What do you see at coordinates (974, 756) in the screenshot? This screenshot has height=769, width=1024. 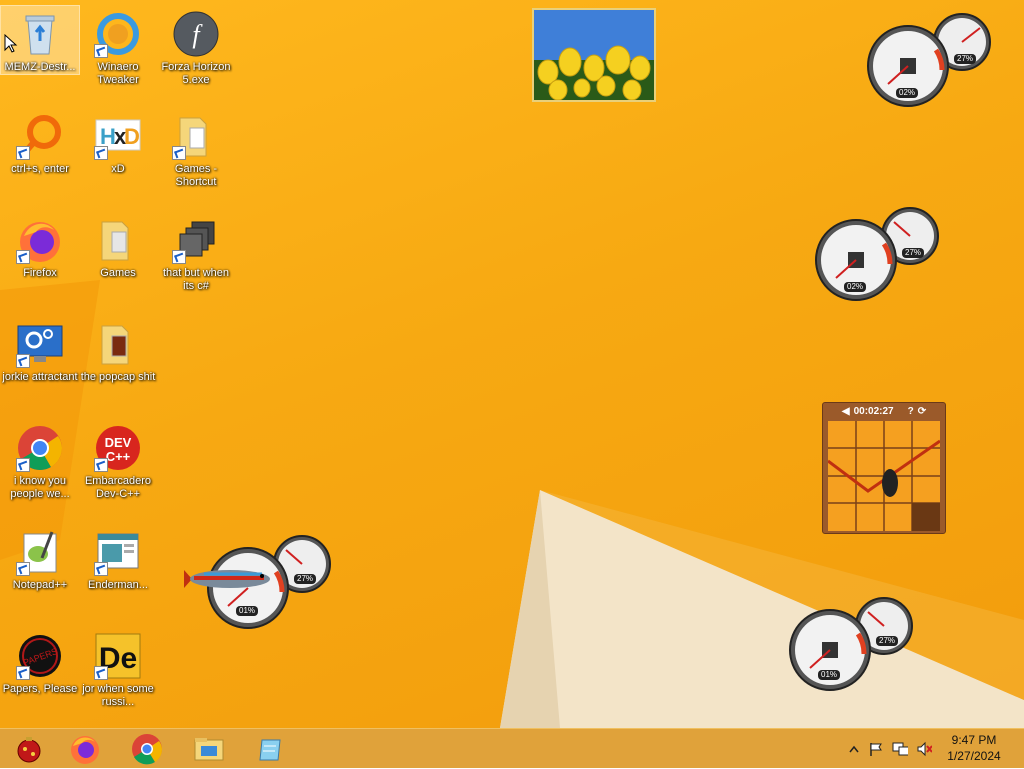 I see `clock-date: 1/27/2024` at bounding box center [974, 756].